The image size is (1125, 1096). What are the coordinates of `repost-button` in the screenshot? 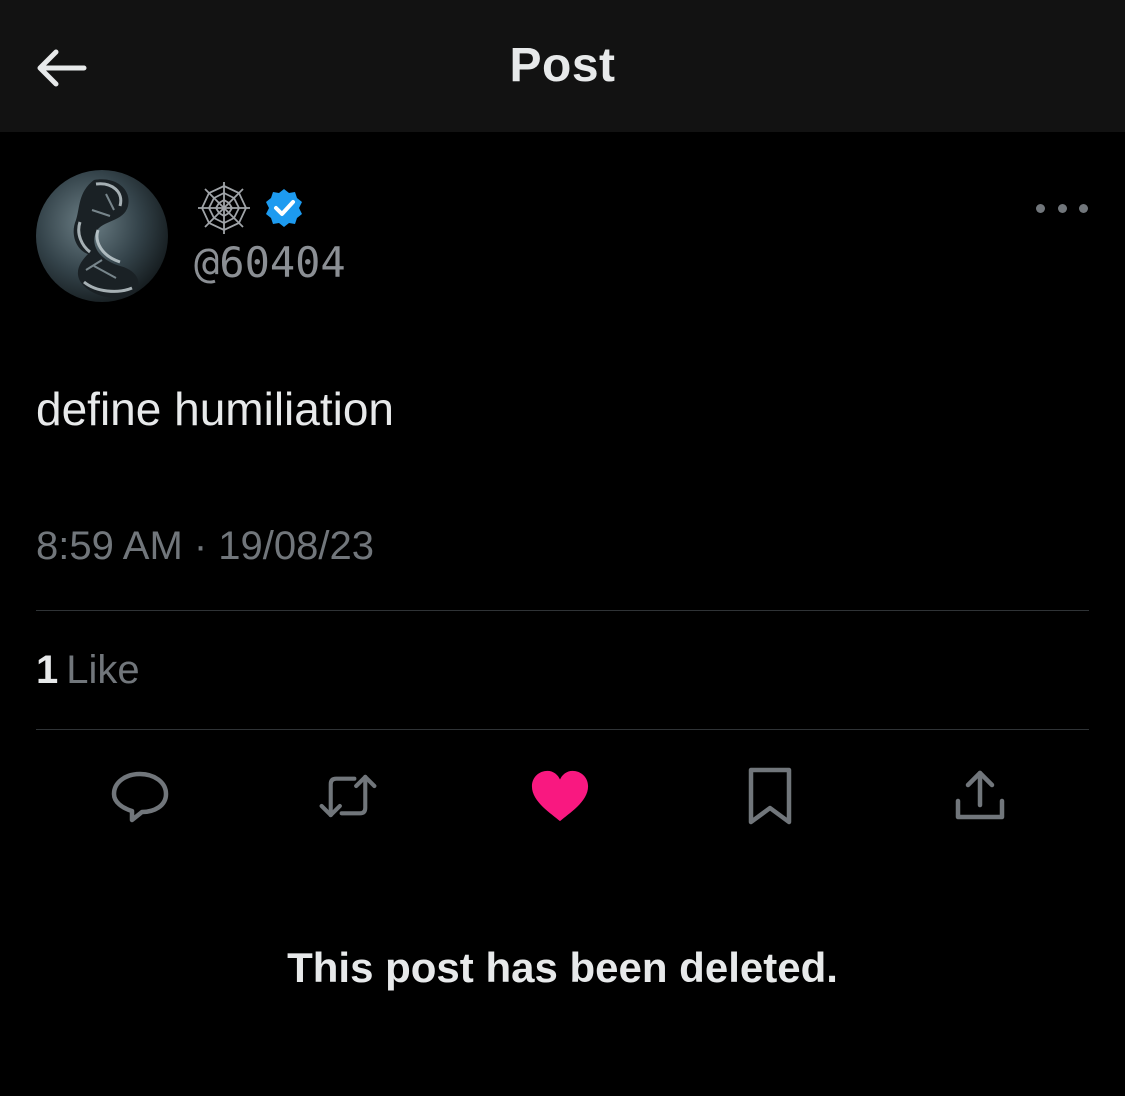 It's located at (348, 796).